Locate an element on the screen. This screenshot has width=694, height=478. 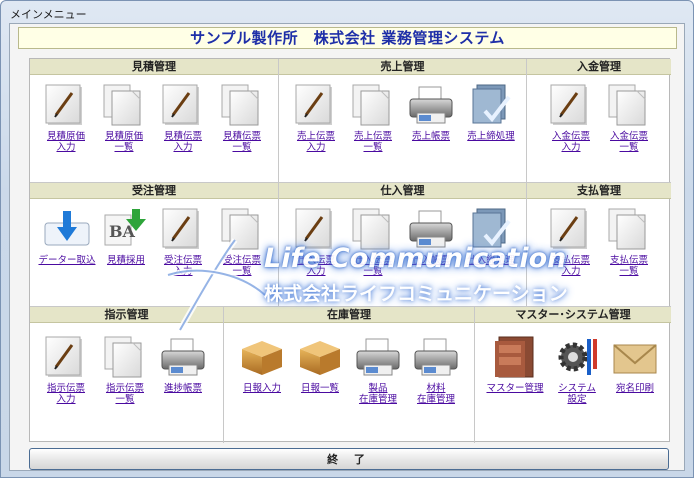
menu-shiji-list: 指示伝票 一覧 is located at coordinates (125, 370).